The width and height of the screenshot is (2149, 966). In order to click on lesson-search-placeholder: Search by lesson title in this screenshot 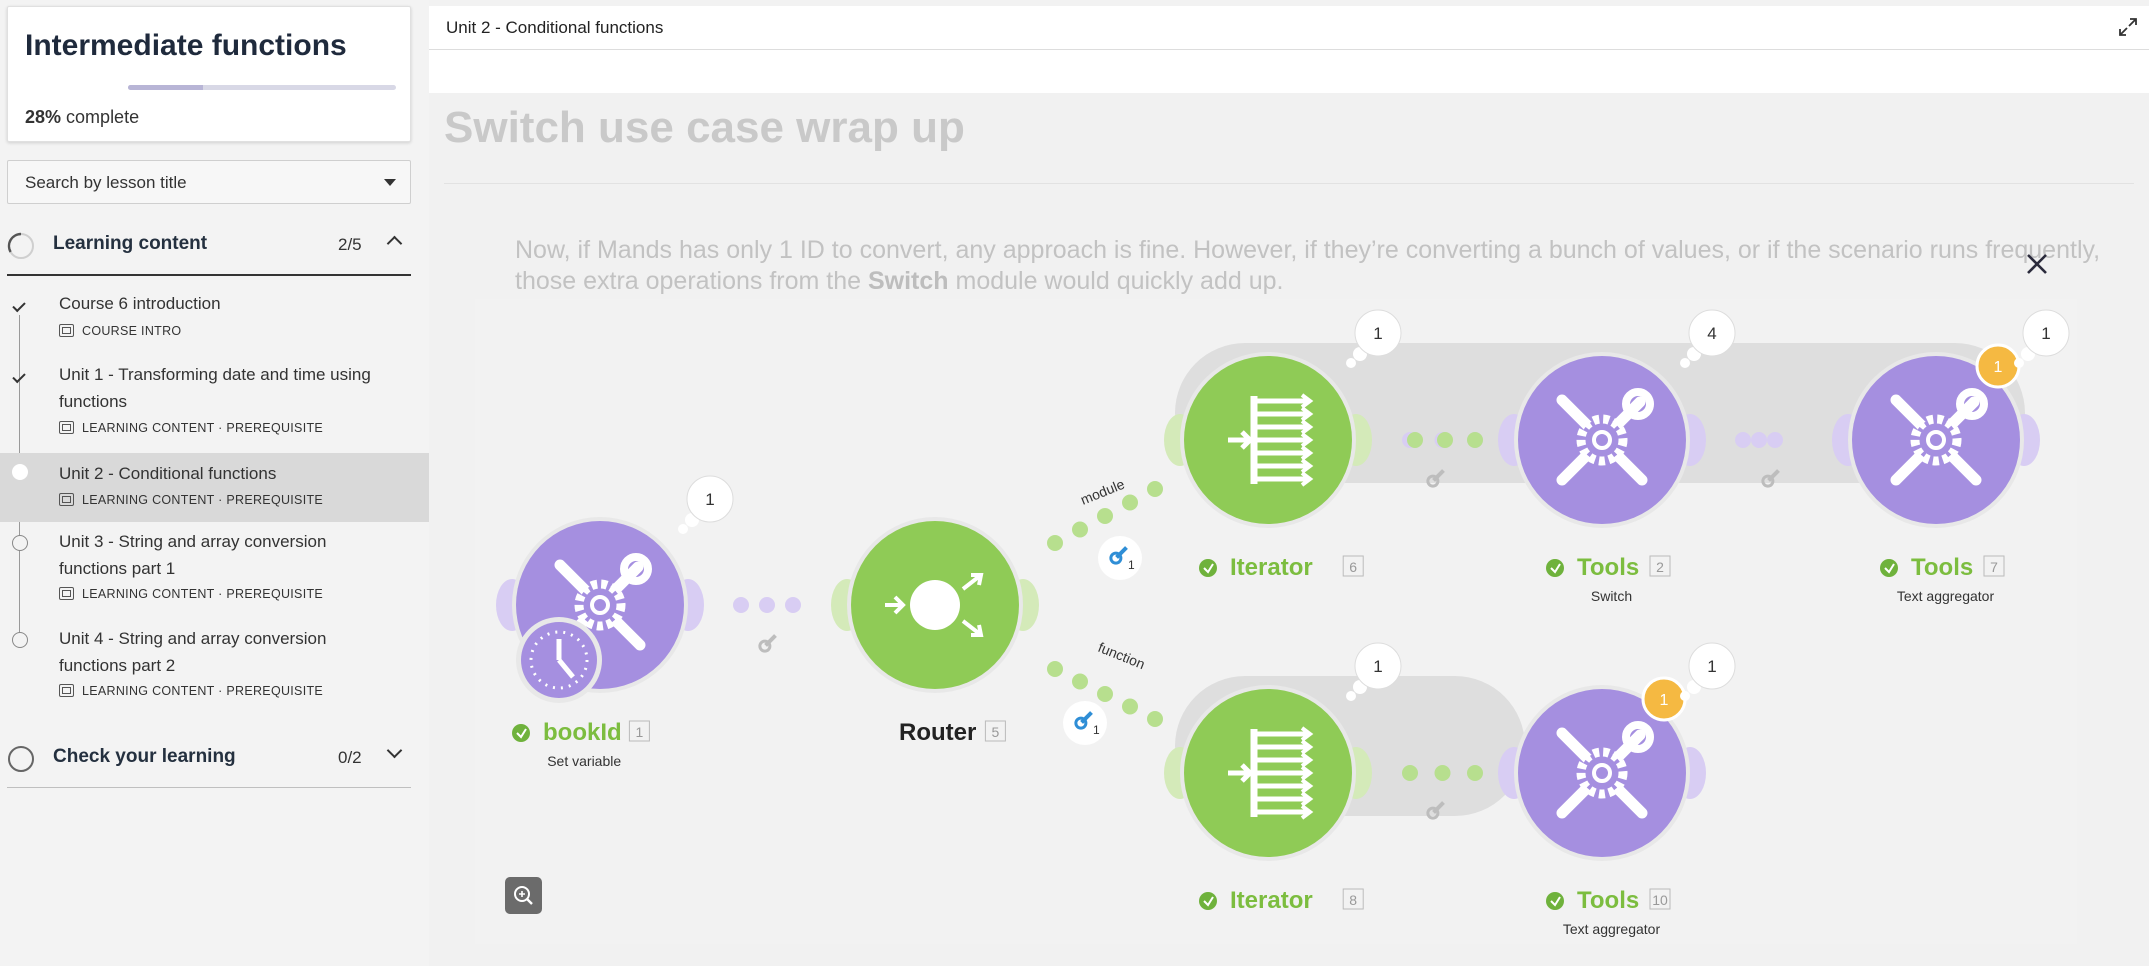, I will do `click(106, 182)`.